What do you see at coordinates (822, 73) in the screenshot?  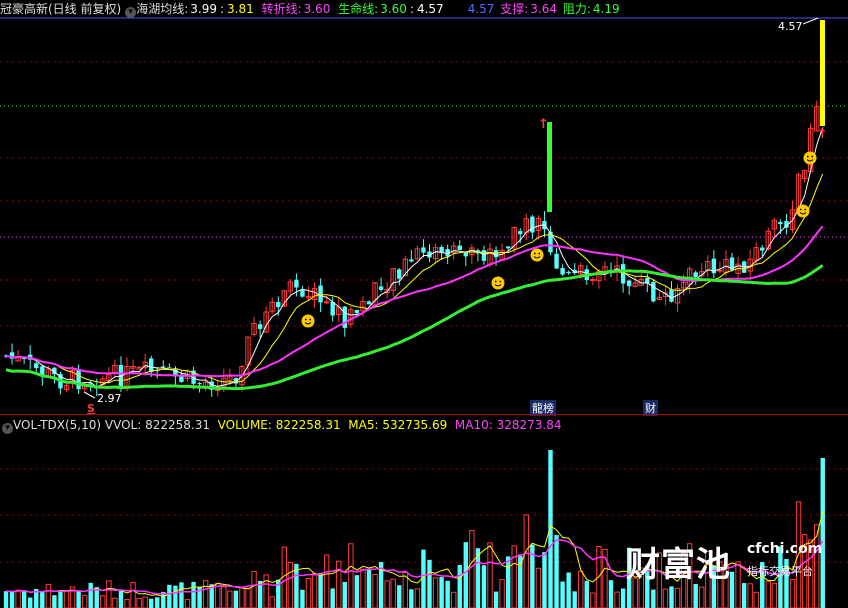 I see `signal-bar-yellow` at bounding box center [822, 73].